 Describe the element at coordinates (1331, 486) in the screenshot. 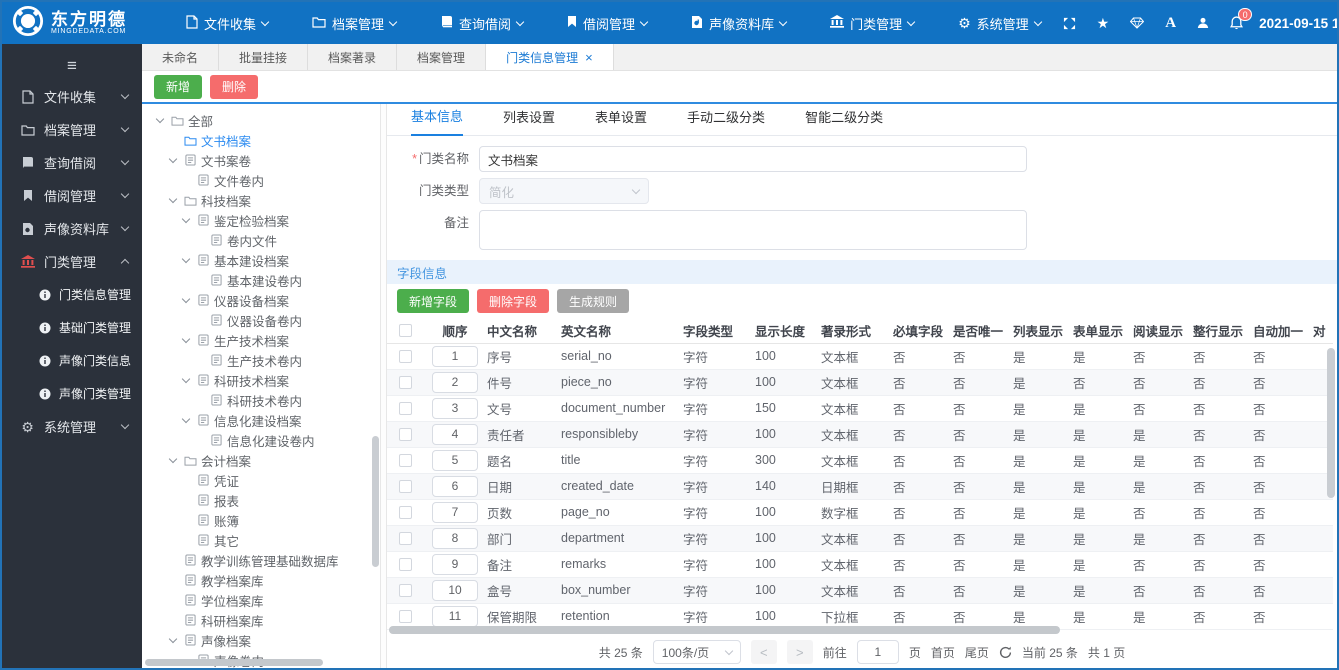

I see `table-vertical-scrollbar` at that location.